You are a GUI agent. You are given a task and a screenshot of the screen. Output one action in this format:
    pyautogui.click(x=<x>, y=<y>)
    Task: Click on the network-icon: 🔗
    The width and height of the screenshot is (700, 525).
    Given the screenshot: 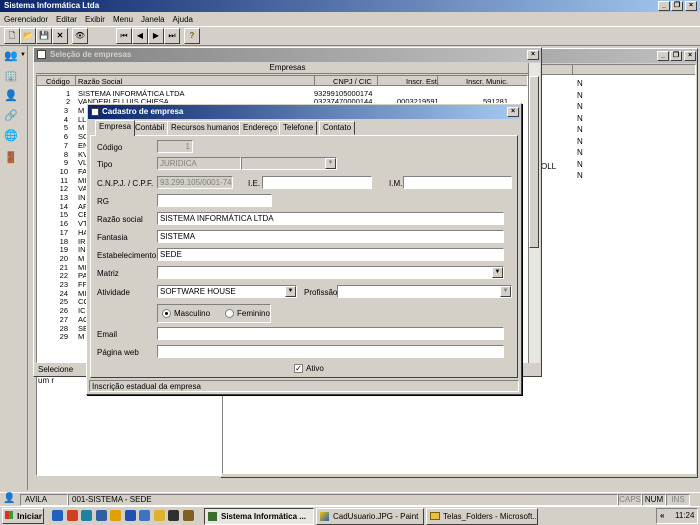 What is the action you would take?
    pyautogui.click(x=11, y=116)
    